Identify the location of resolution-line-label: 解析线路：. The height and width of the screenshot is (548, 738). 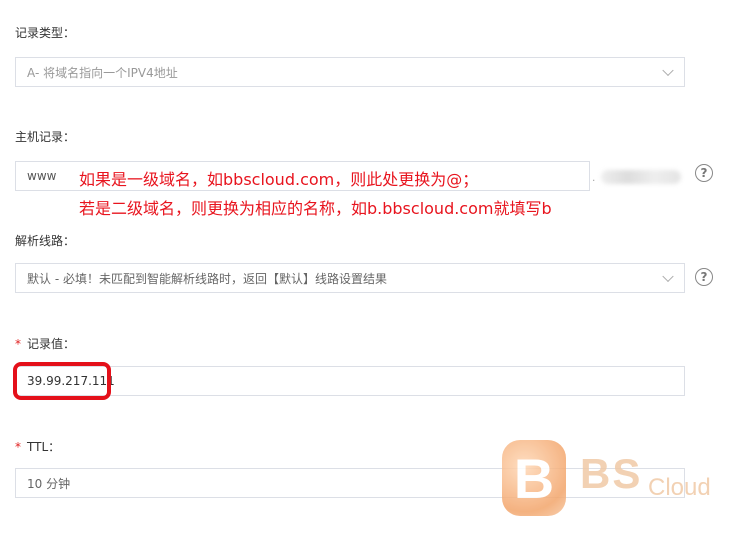
(45, 241).